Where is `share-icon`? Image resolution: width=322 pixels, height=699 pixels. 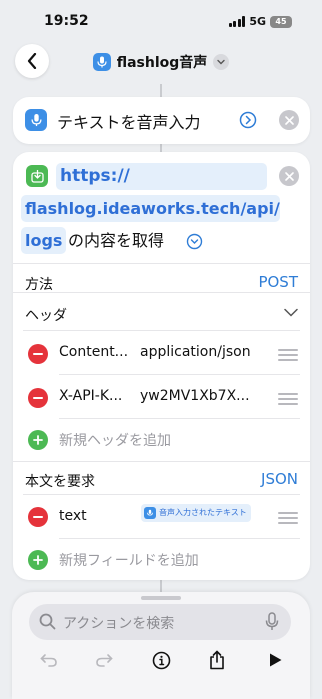
share-icon is located at coordinates (217, 660).